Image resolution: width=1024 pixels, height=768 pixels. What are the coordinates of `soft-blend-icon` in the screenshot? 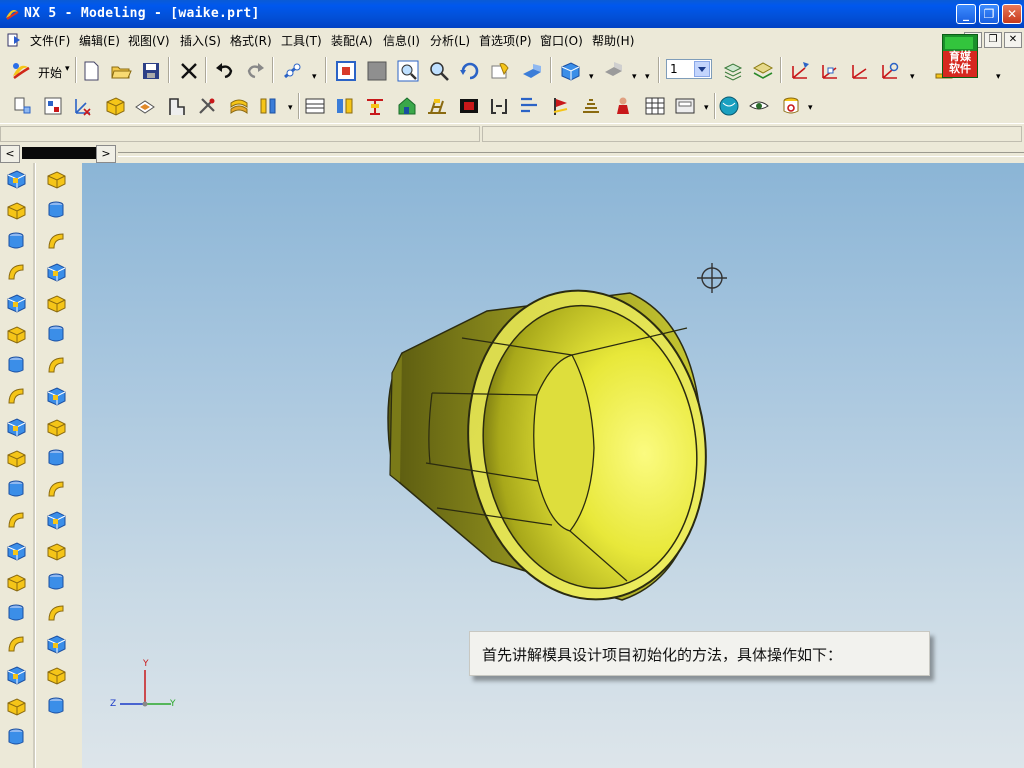 It's located at (56, 334).